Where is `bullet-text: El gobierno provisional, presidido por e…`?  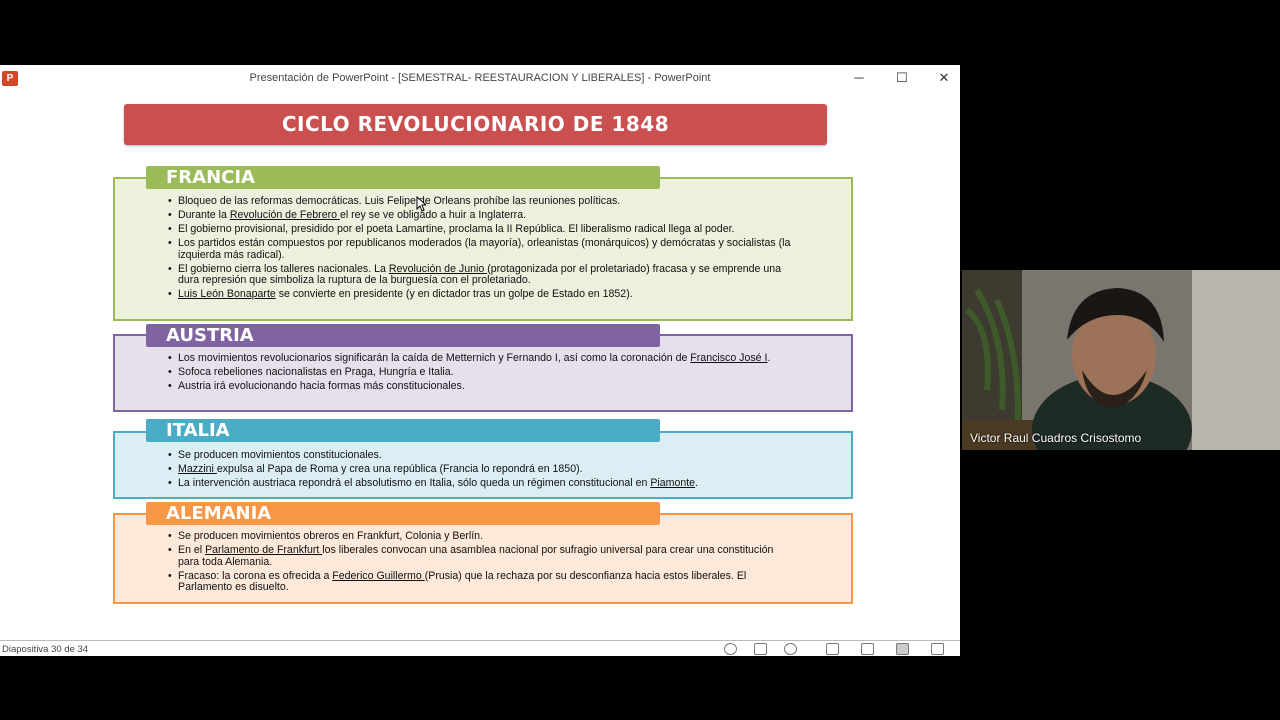 bullet-text: El gobierno provisional, presidido por e… is located at coordinates (456, 229).